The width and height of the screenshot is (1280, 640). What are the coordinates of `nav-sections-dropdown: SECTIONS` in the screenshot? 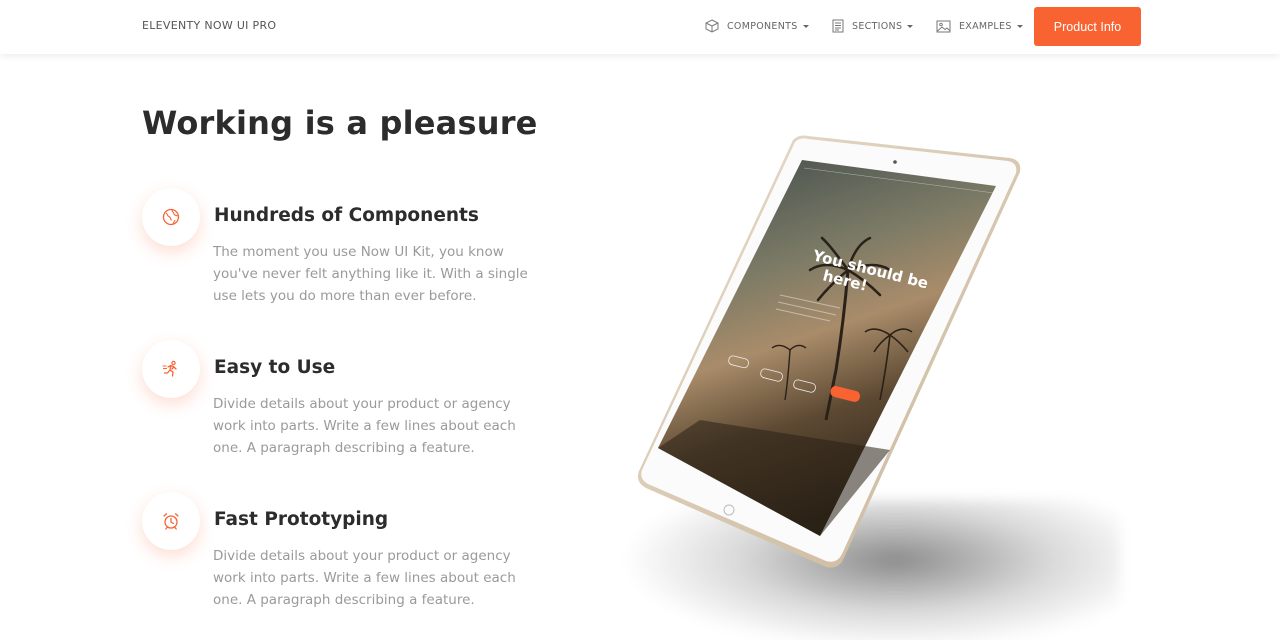 It's located at (873, 26).